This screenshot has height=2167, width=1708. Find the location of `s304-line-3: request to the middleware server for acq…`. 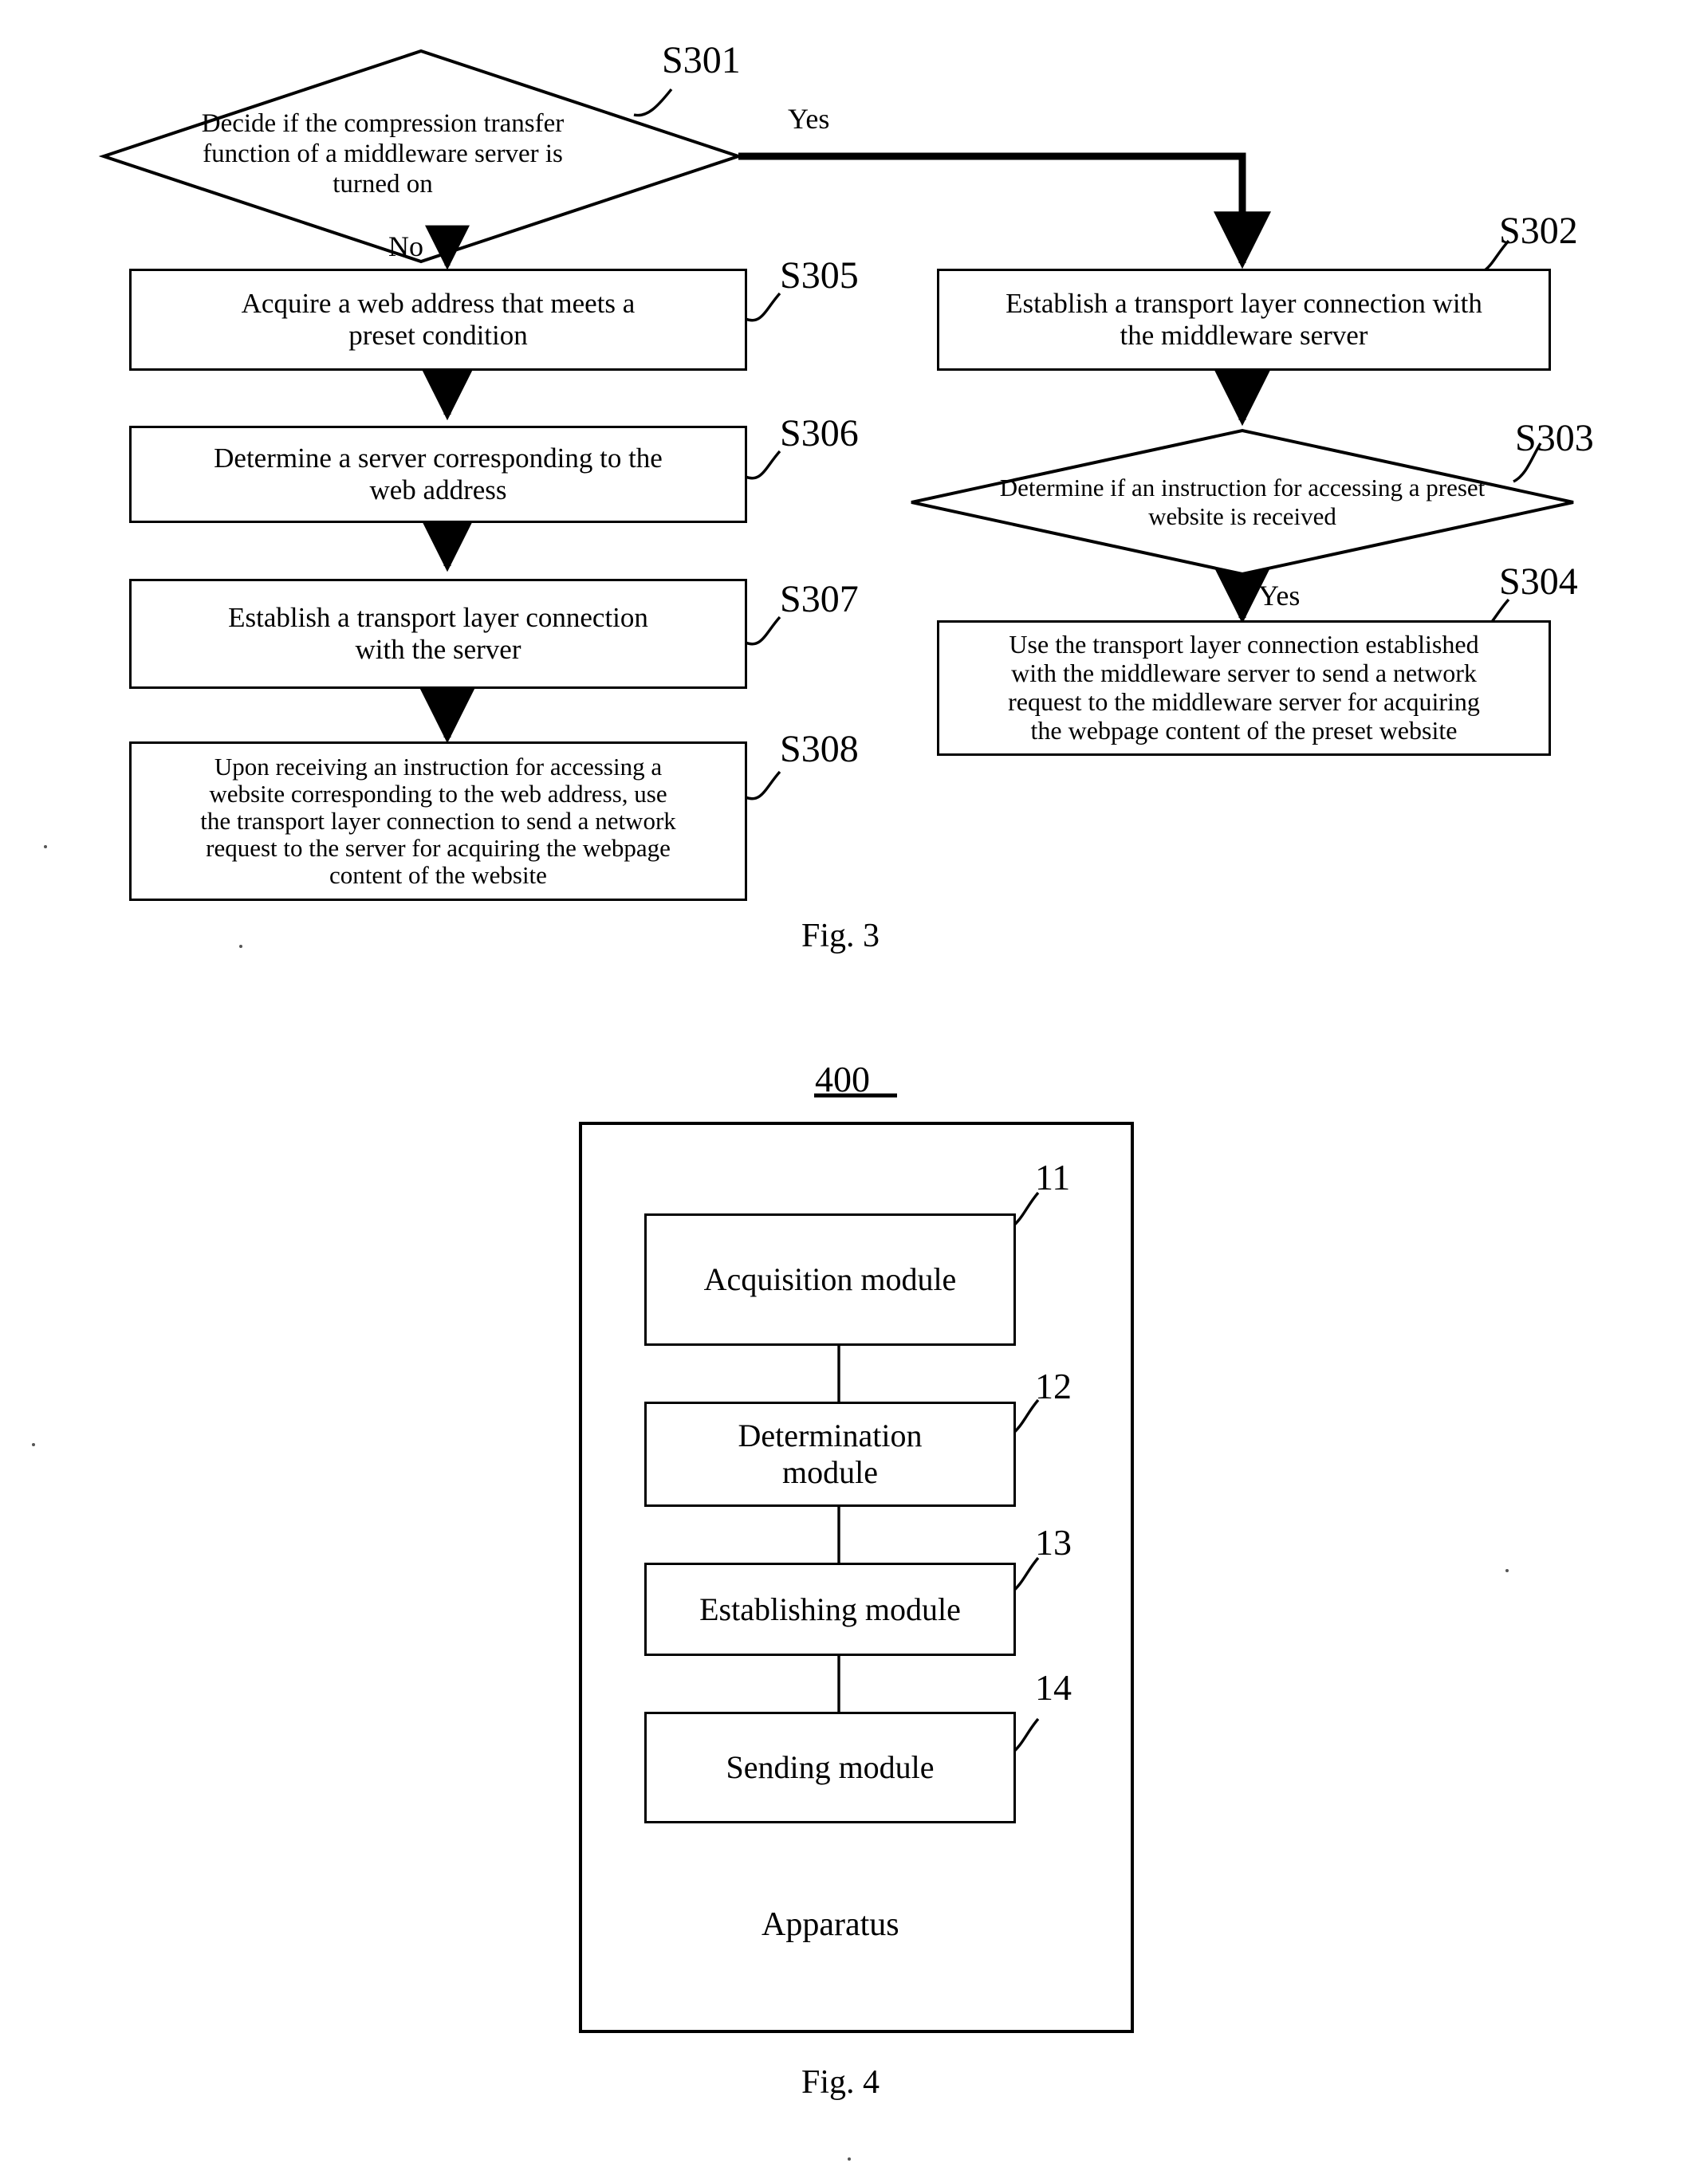

s304-line-3: request to the middleware server for acq… is located at coordinates (1244, 701).